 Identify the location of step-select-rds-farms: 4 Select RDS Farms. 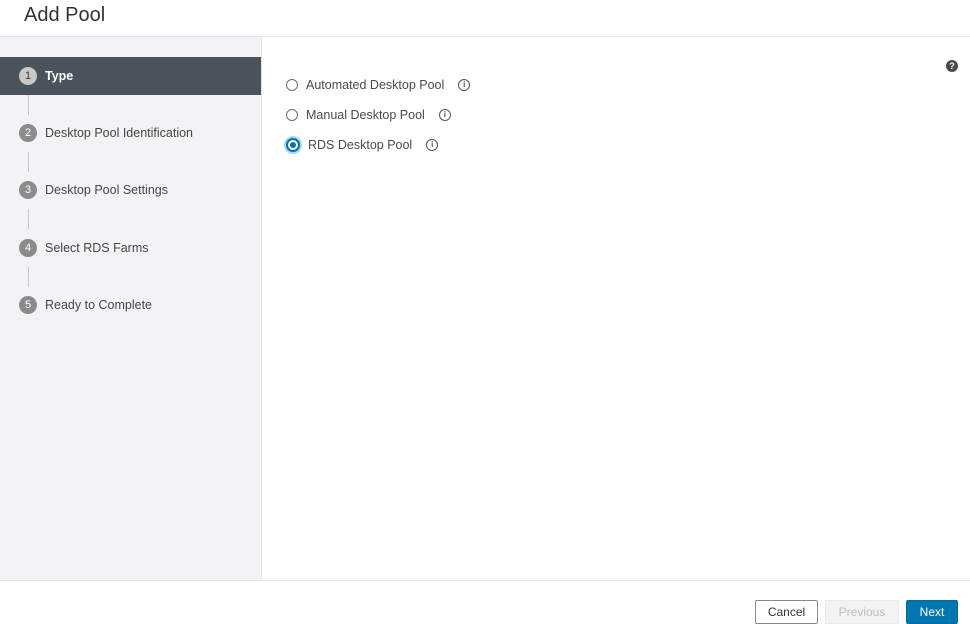
(130, 248).